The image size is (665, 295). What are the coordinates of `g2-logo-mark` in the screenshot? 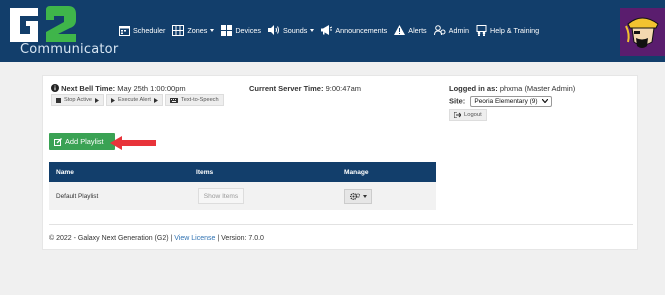 It's located at (43, 24).